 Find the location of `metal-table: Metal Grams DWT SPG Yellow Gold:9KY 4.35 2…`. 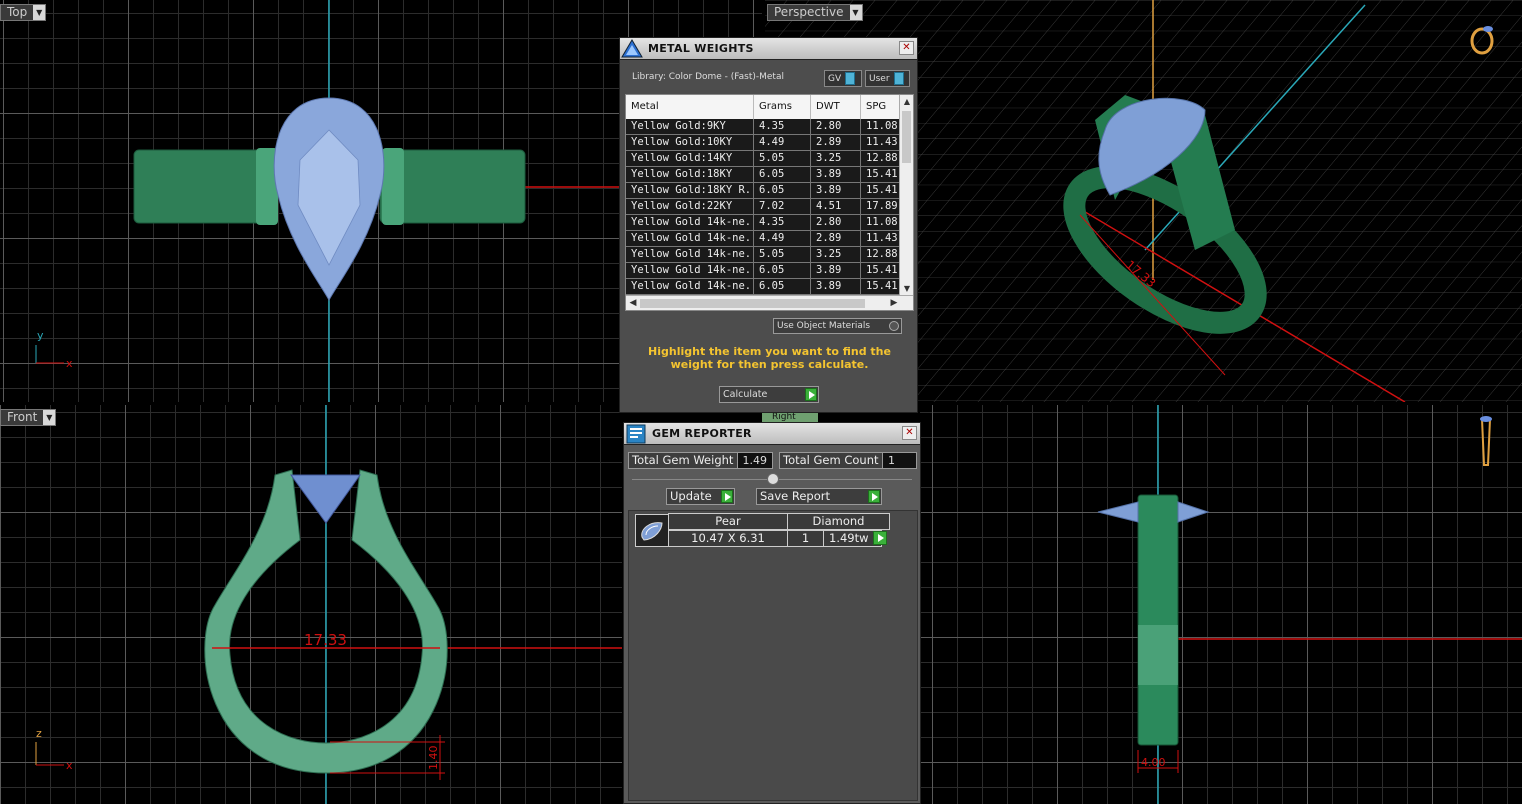

metal-table: Metal Grams DWT SPG Yellow Gold:9KY 4.35 2… is located at coordinates (769, 202).